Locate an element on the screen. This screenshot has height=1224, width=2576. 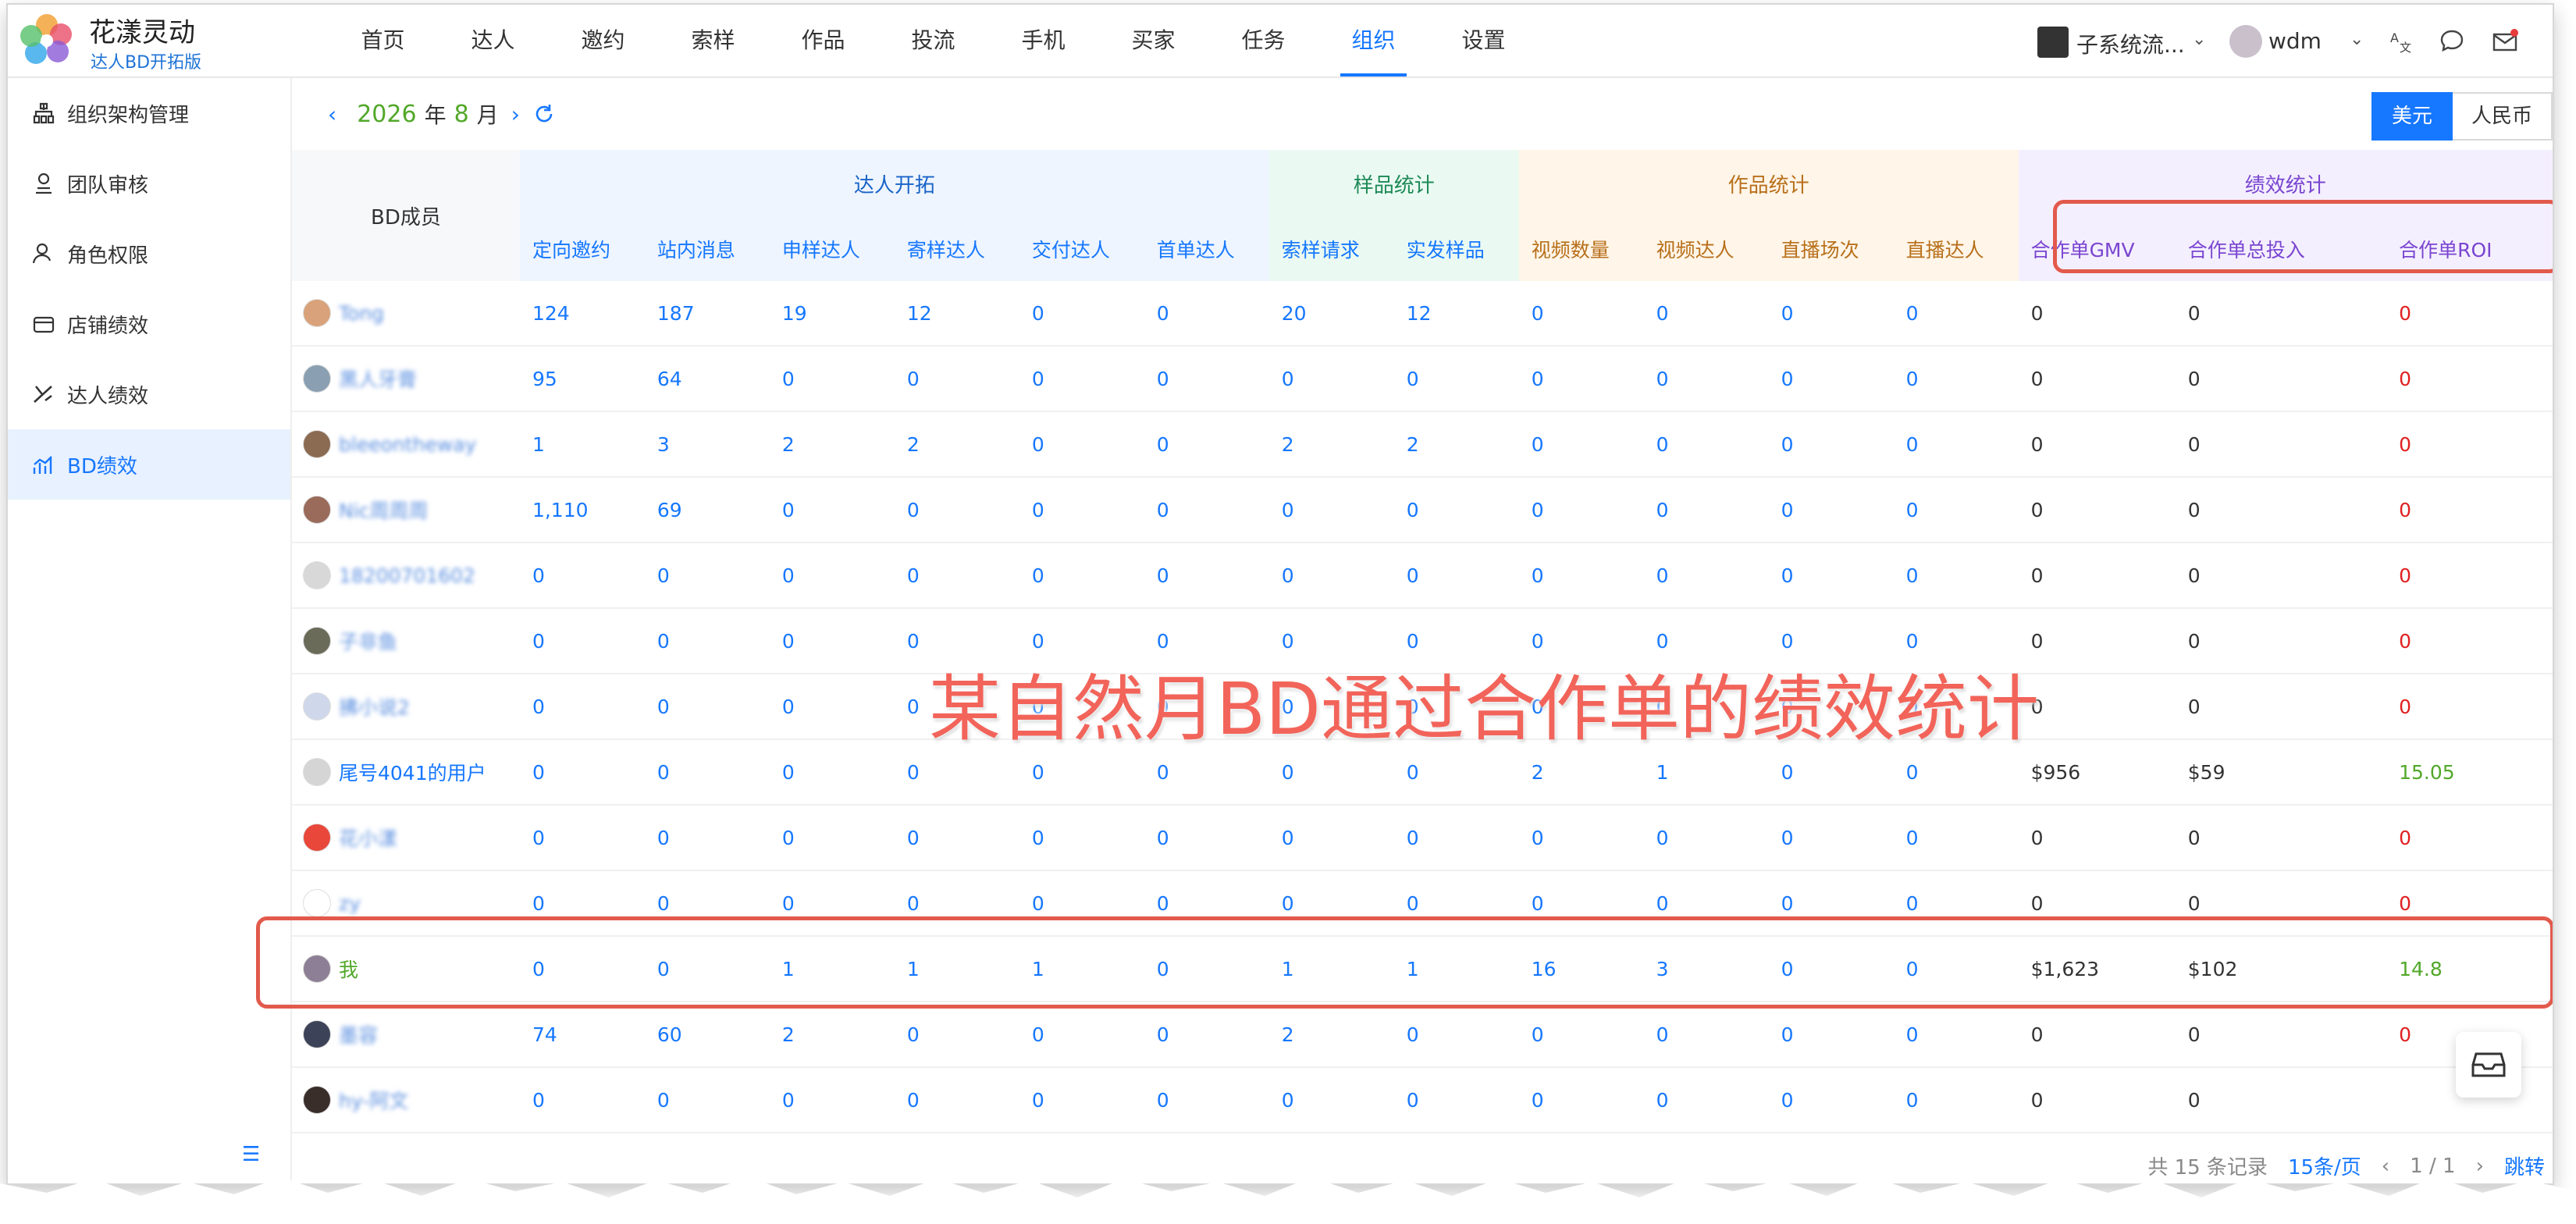
nav-item-5: 投流 is located at coordinates (933, 40).